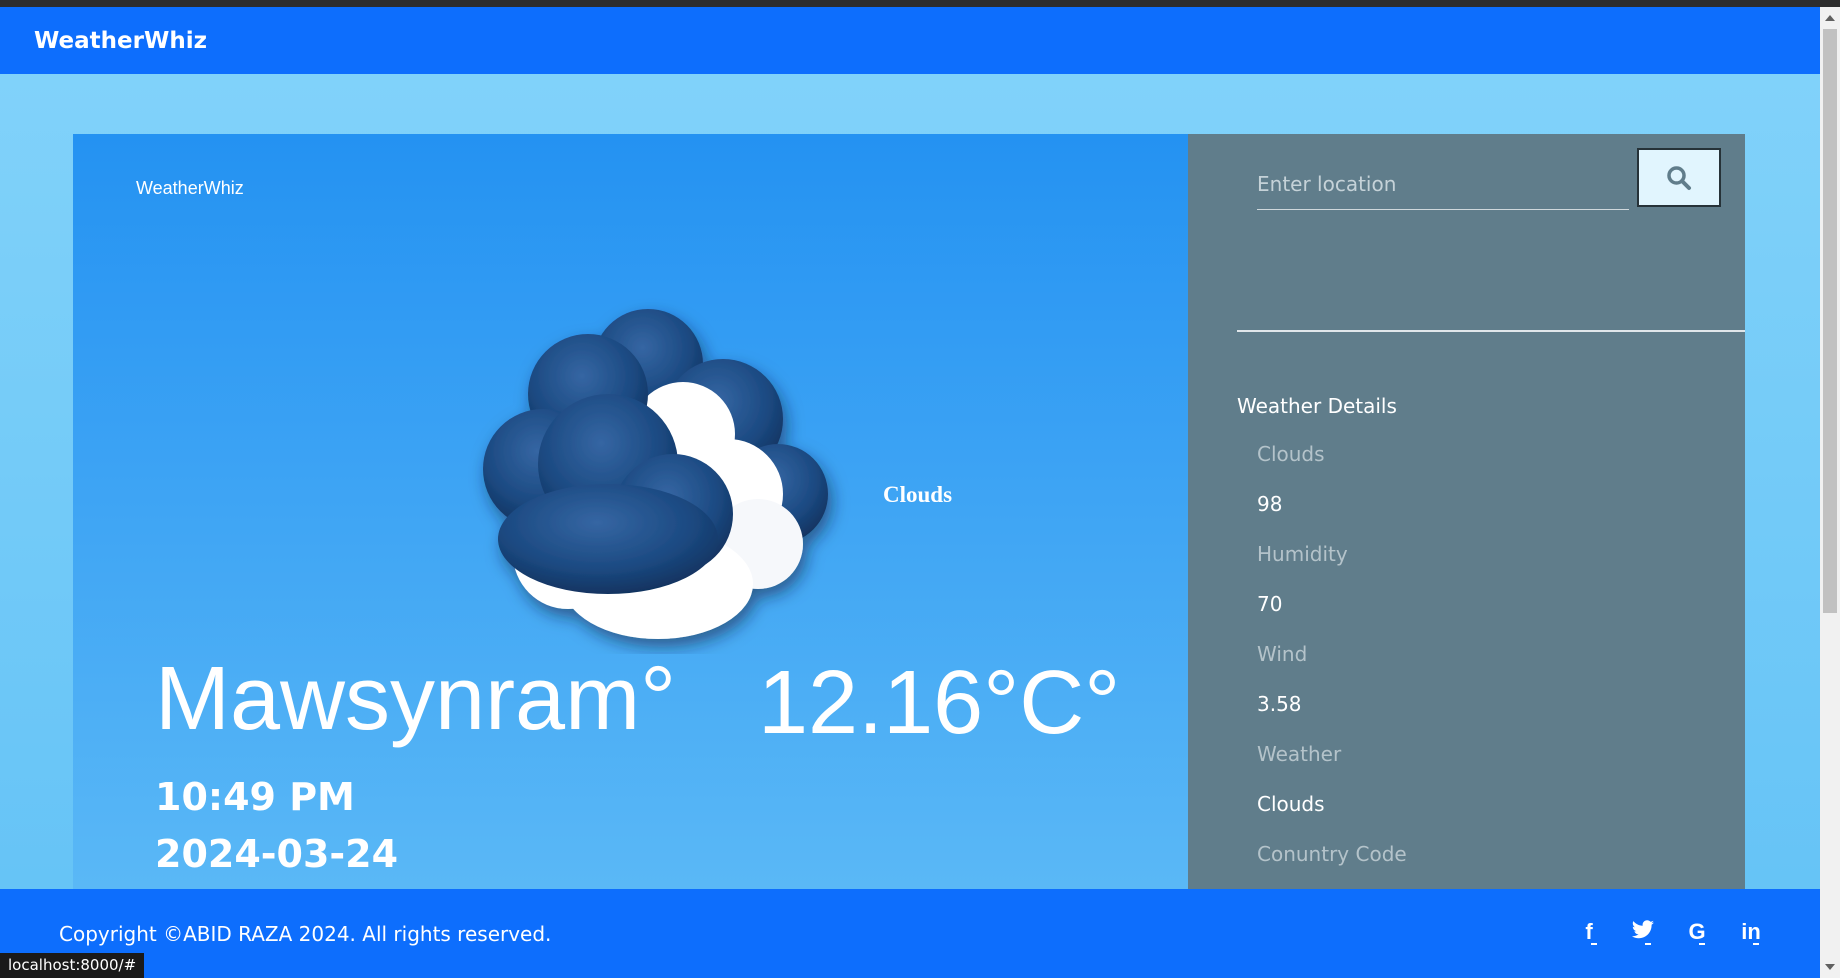  What do you see at coordinates (1830, 321) in the screenshot?
I see `scrollbar-thumb` at bounding box center [1830, 321].